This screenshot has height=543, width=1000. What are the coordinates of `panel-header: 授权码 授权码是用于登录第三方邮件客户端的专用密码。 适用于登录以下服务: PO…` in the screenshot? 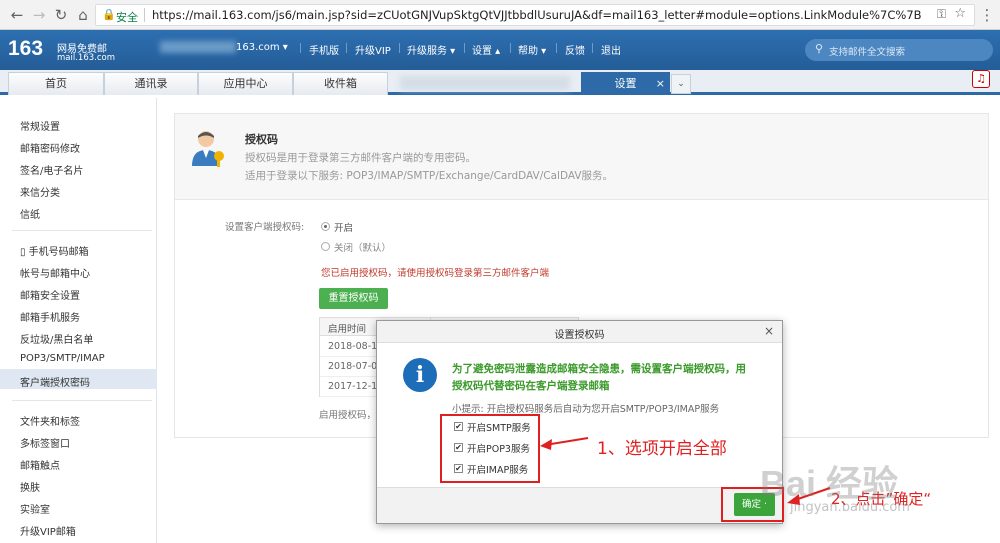 It's located at (581, 157).